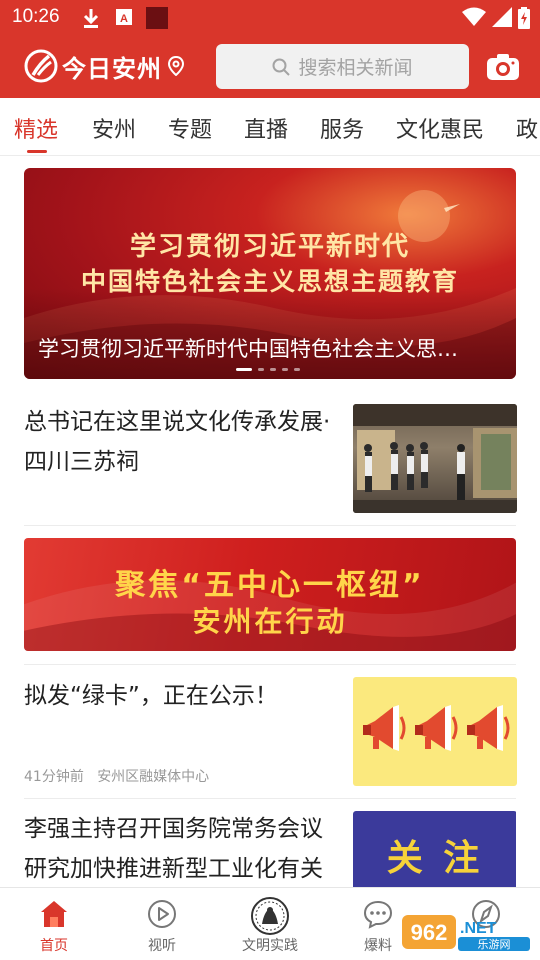  What do you see at coordinates (36, 128) in the screenshot?
I see `tab-featured: 精选` at bounding box center [36, 128].